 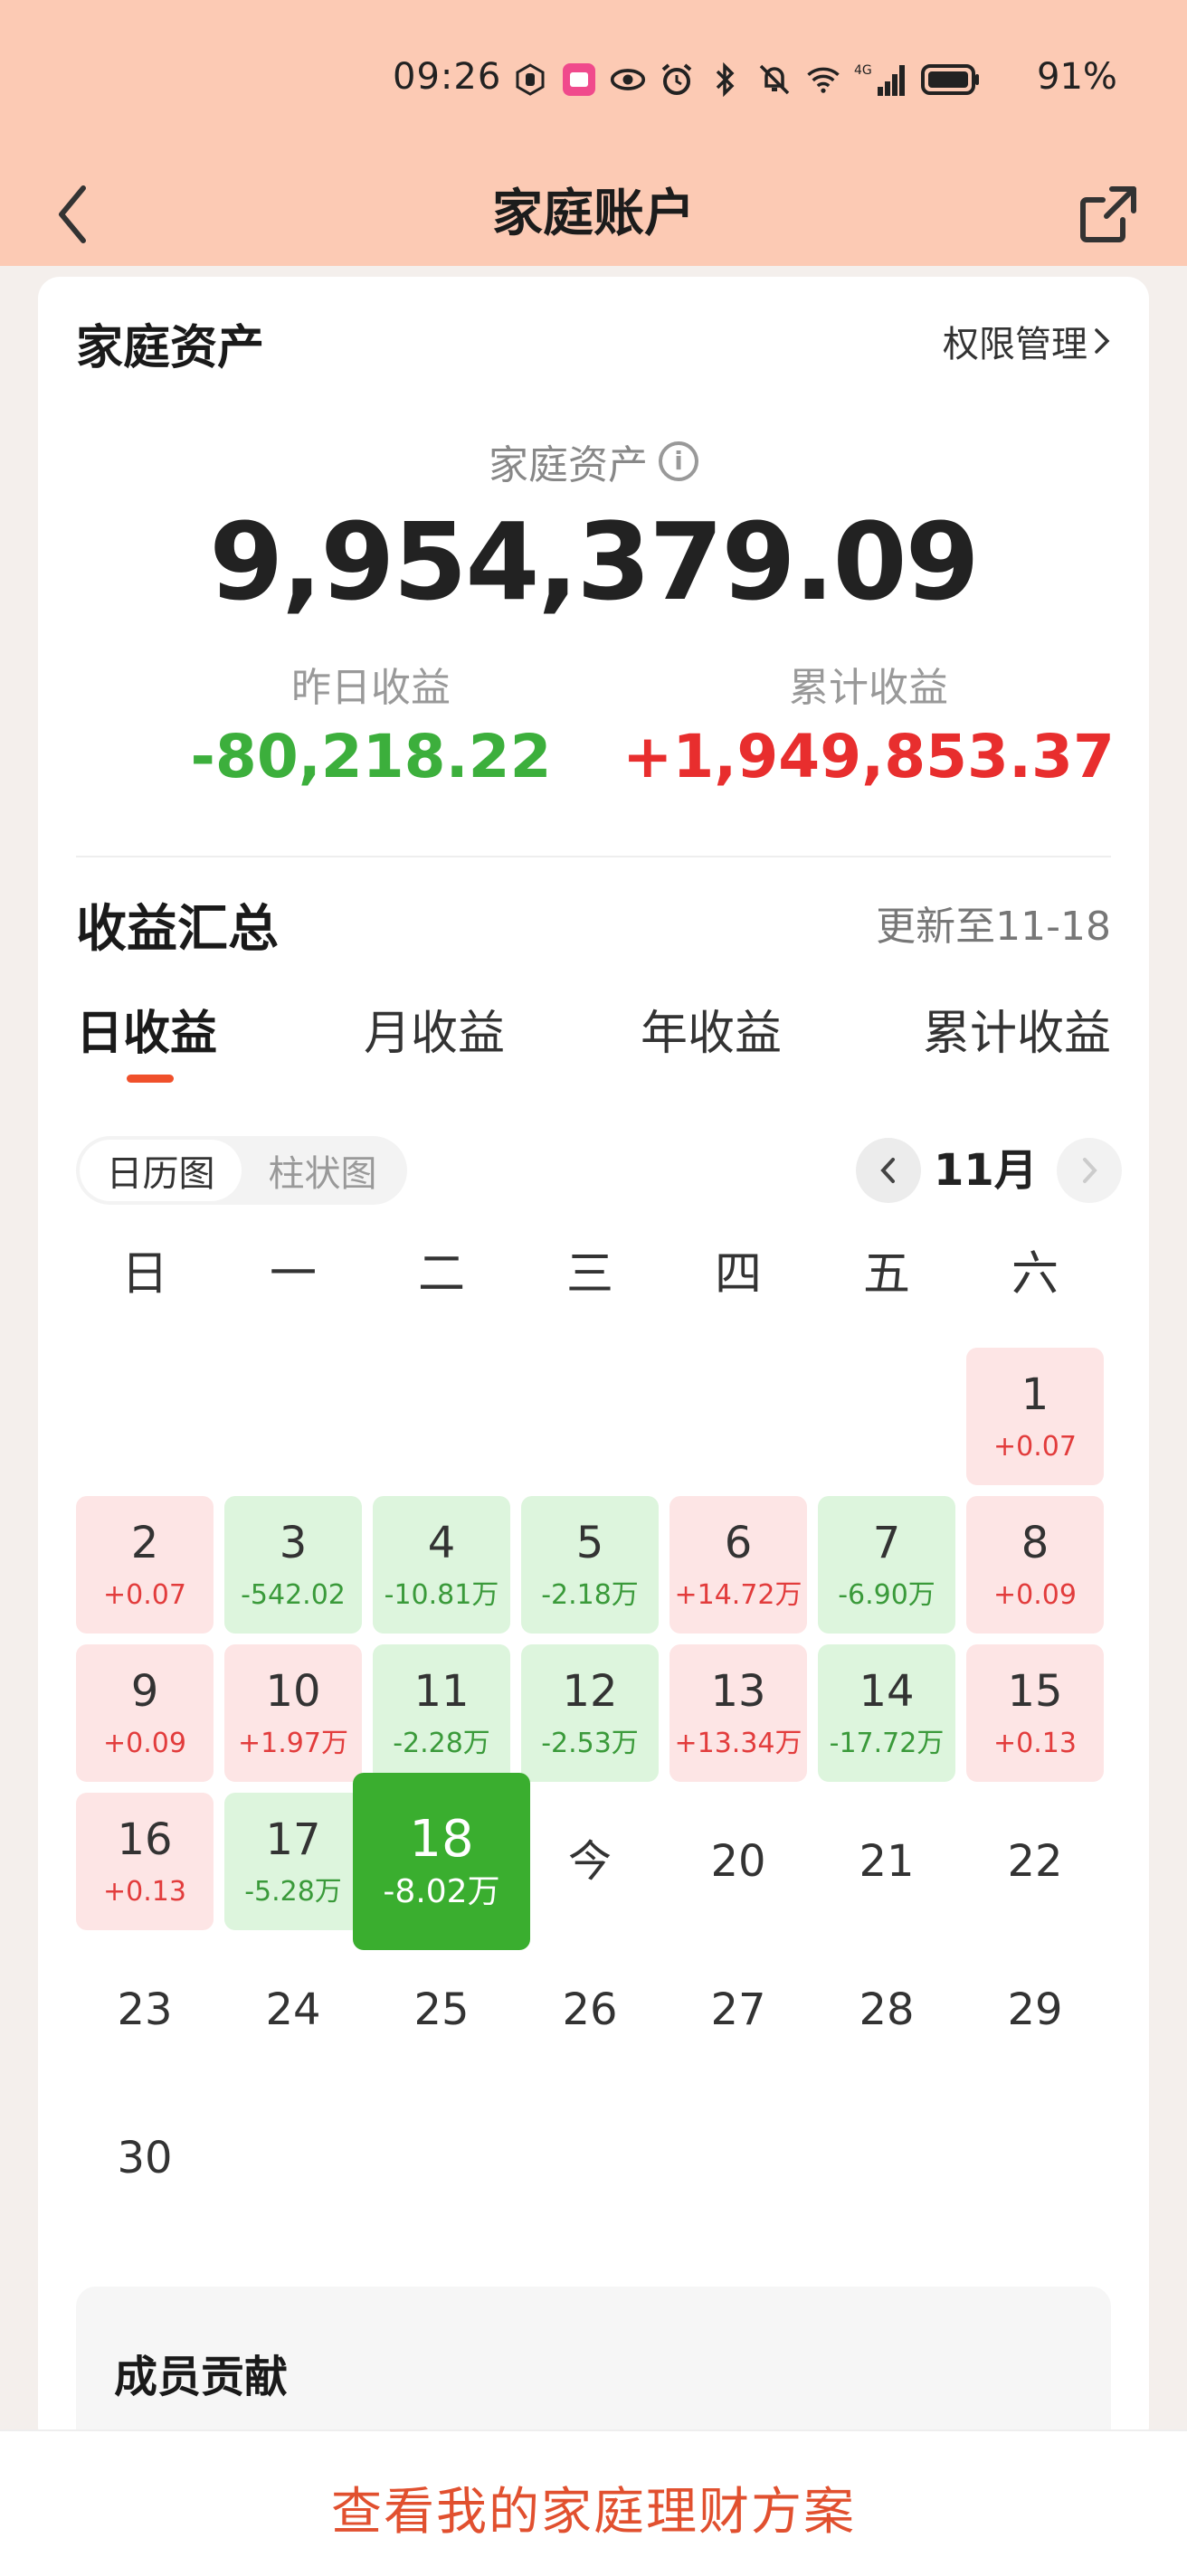 I want to click on calendar-day: 10 +1.97万, so click(x=293, y=1713).